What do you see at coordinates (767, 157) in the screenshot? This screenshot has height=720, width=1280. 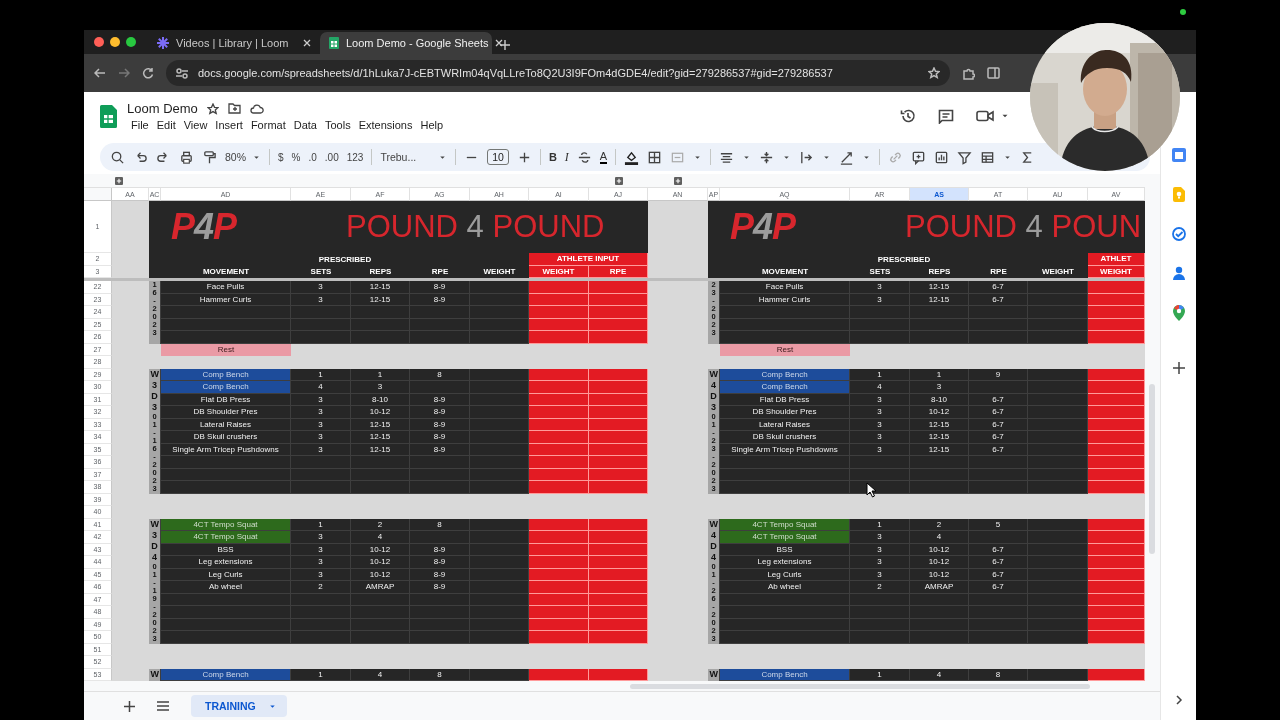 I see `vertical-align-icon` at bounding box center [767, 157].